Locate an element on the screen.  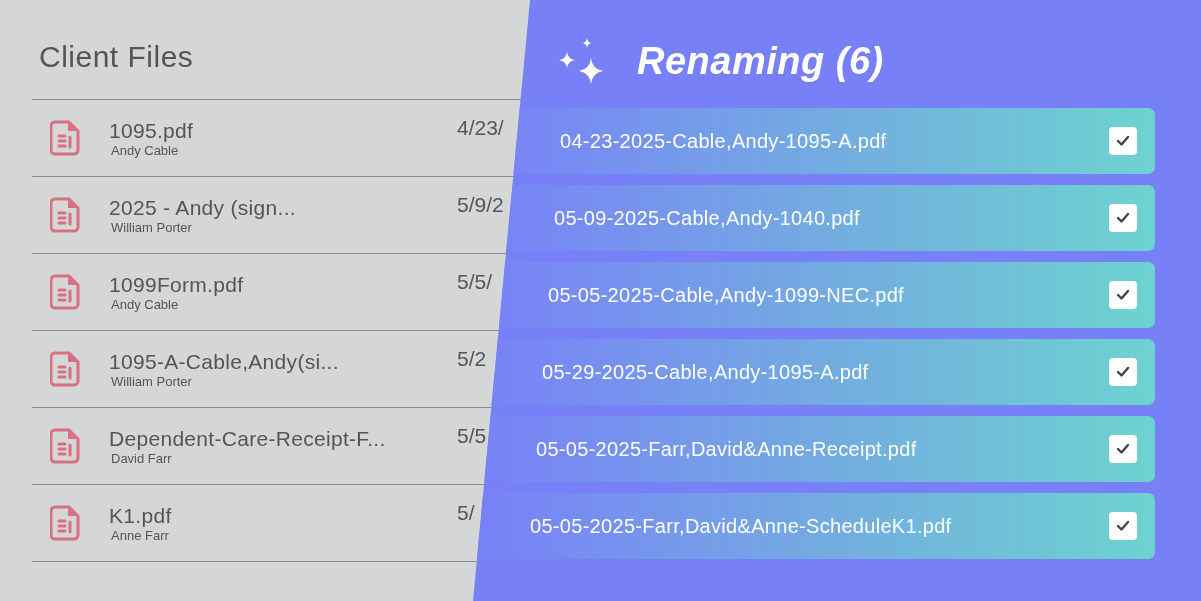
panel-title: Client Files is located at coordinates (116, 57).